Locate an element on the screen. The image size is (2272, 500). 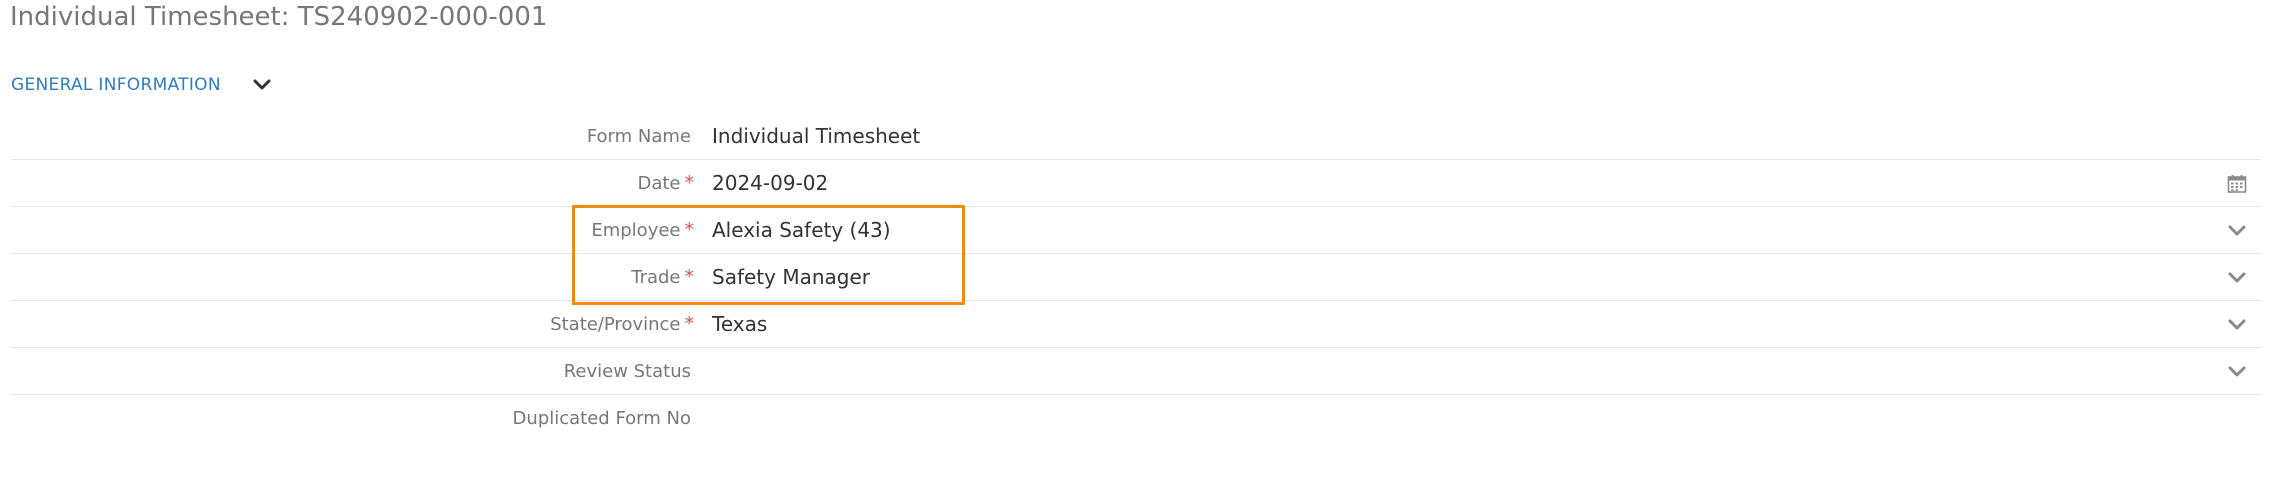
form-row-trade: Trade * Safety Manager is located at coordinates (1136, 277).